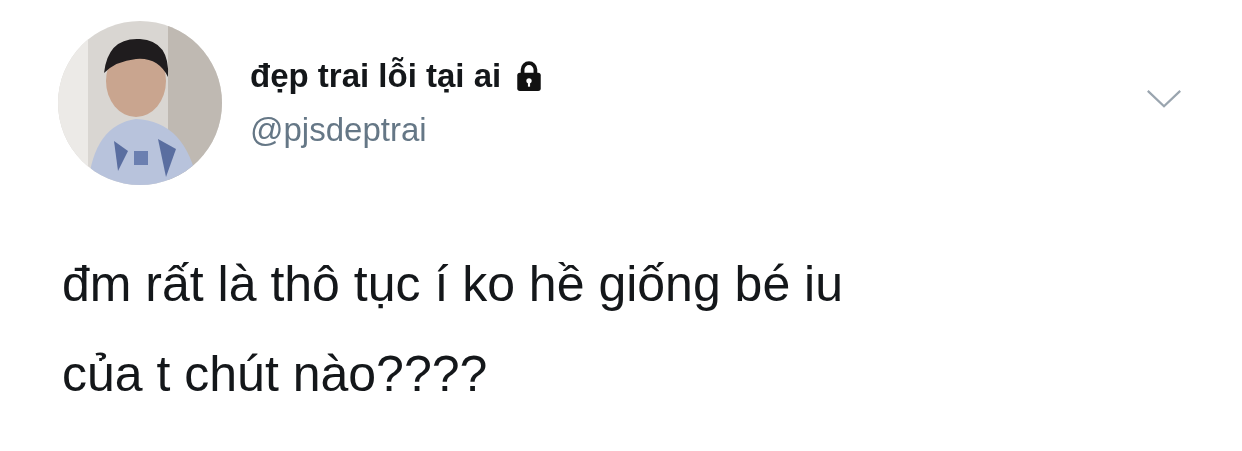 The image size is (1242, 451). I want to click on user-handle: @pjsdeptrai, so click(698, 130).